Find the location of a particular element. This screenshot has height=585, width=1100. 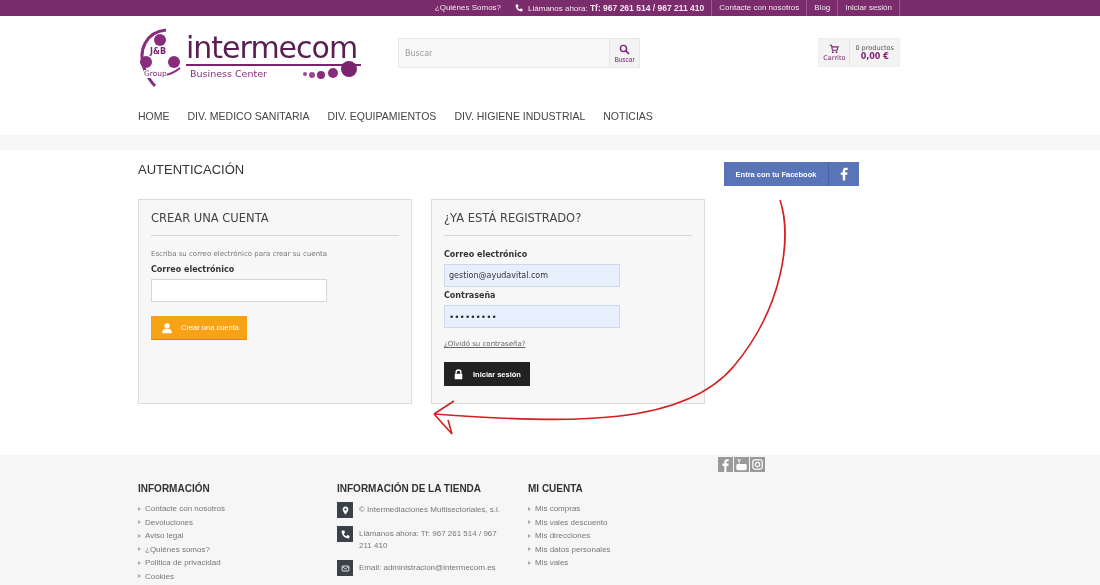

panel-title: CREAR UNA CUENTA is located at coordinates (275, 223).